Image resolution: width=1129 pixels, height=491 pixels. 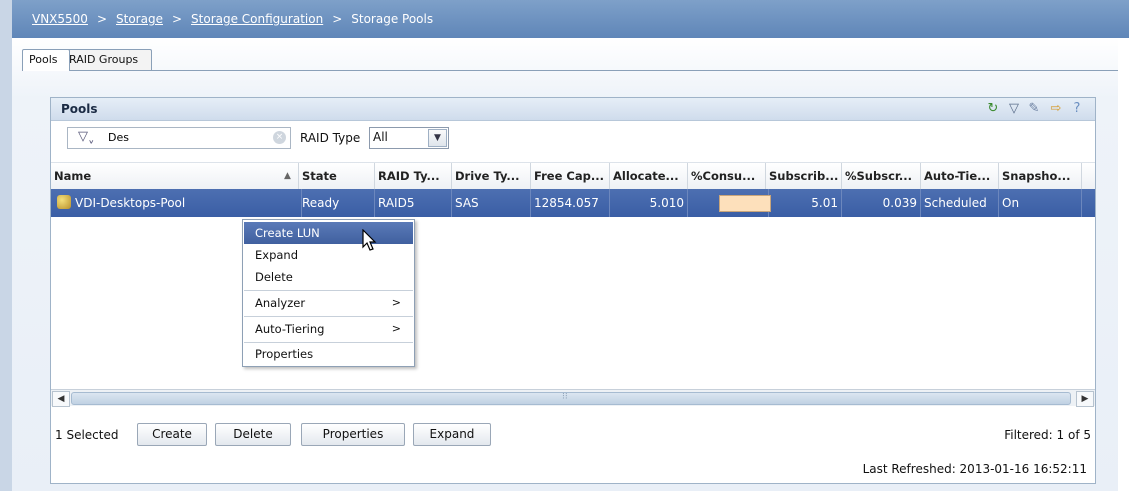 What do you see at coordinates (6, 245) in the screenshot?
I see `left-frame-edge` at bounding box center [6, 245].